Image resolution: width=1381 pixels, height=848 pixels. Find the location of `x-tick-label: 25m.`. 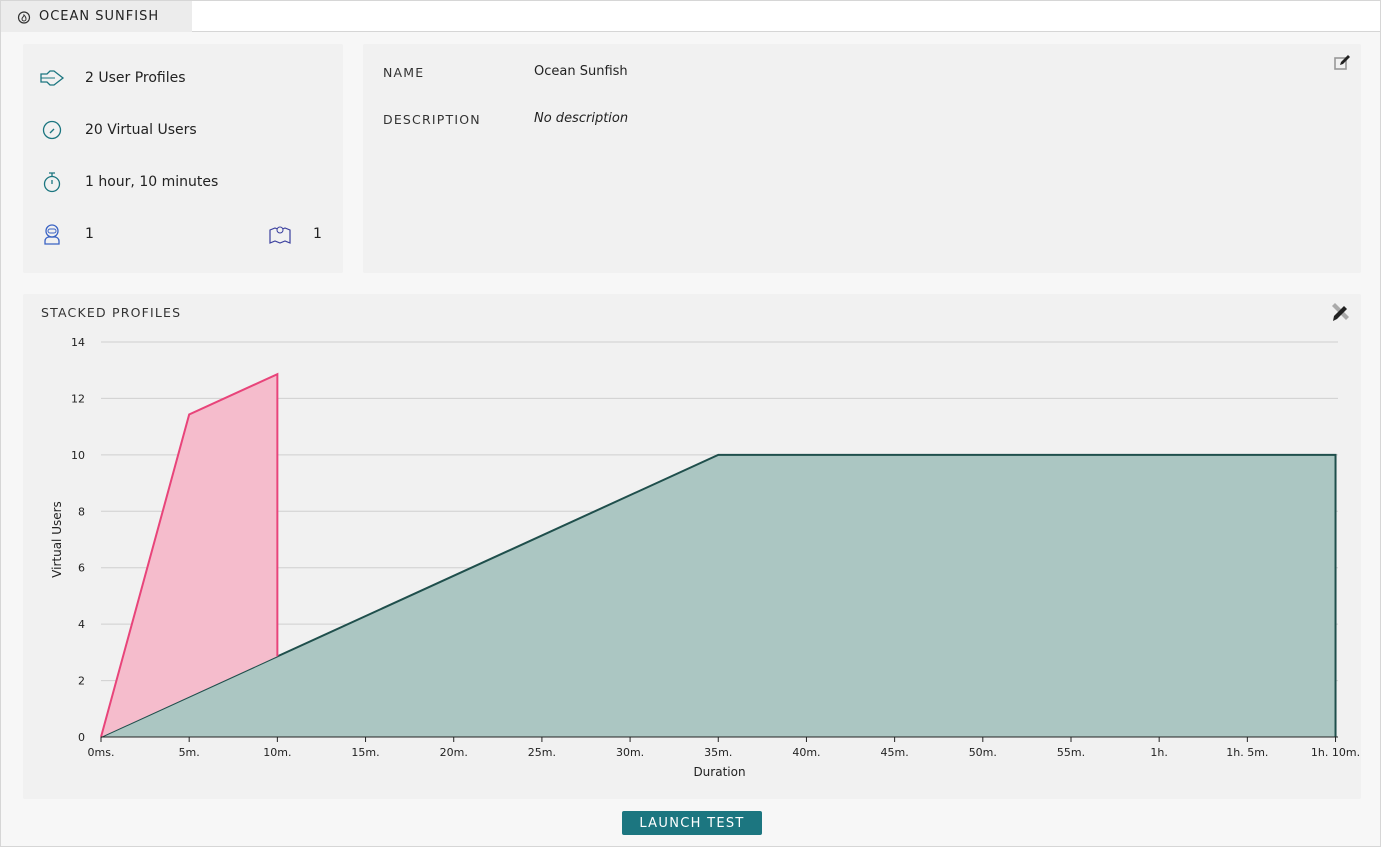

x-tick-label: 25m. is located at coordinates (542, 752).